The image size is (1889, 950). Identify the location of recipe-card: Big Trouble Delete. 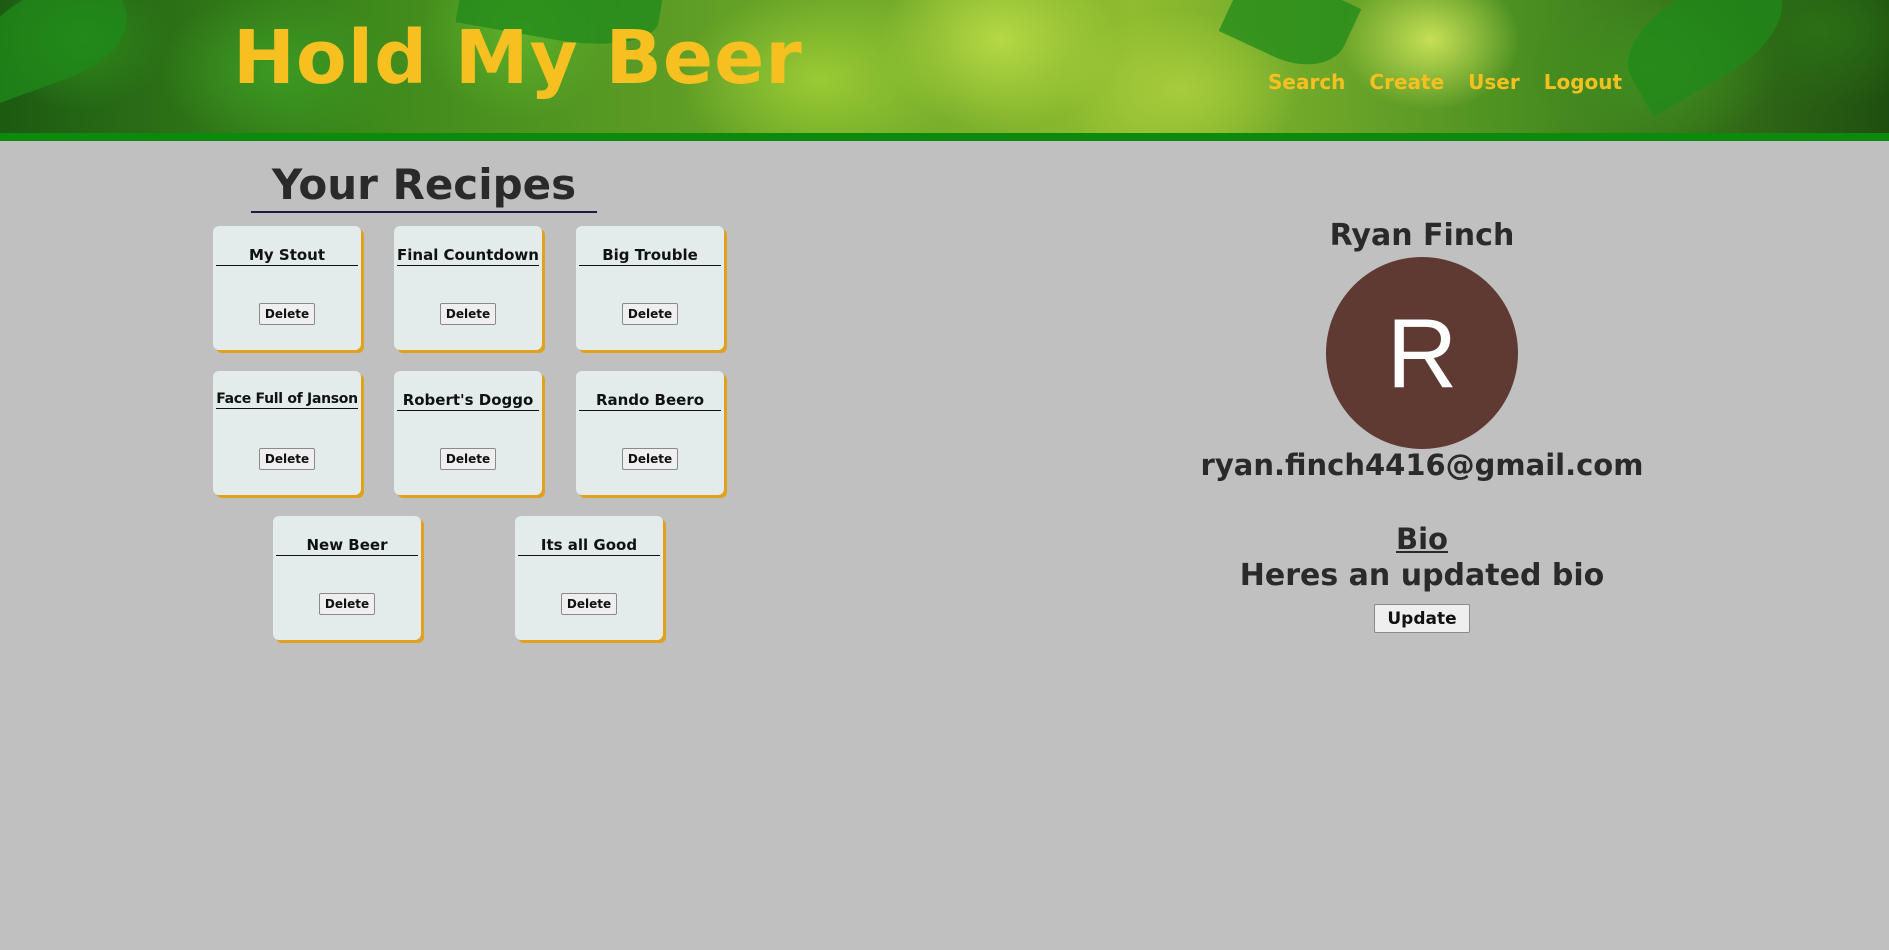
(650, 288).